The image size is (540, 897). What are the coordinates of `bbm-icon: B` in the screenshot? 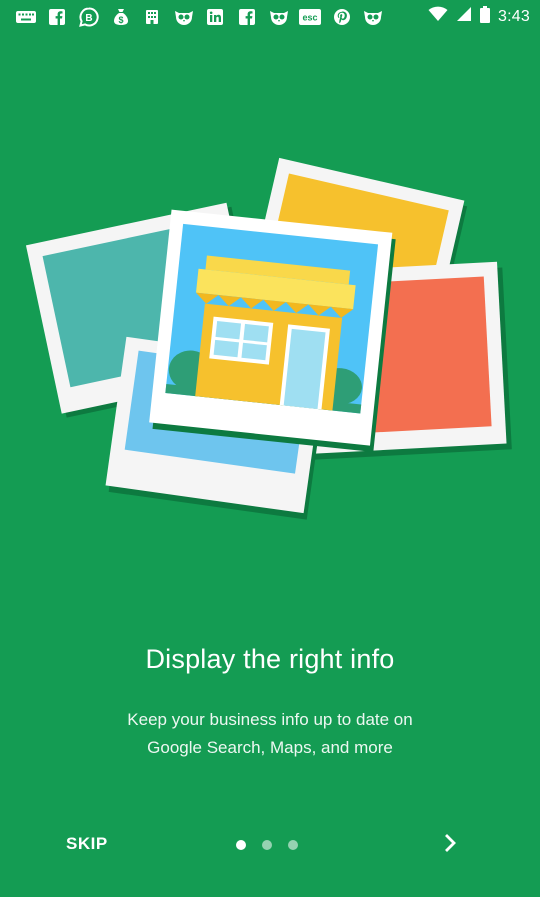 It's located at (89, 17).